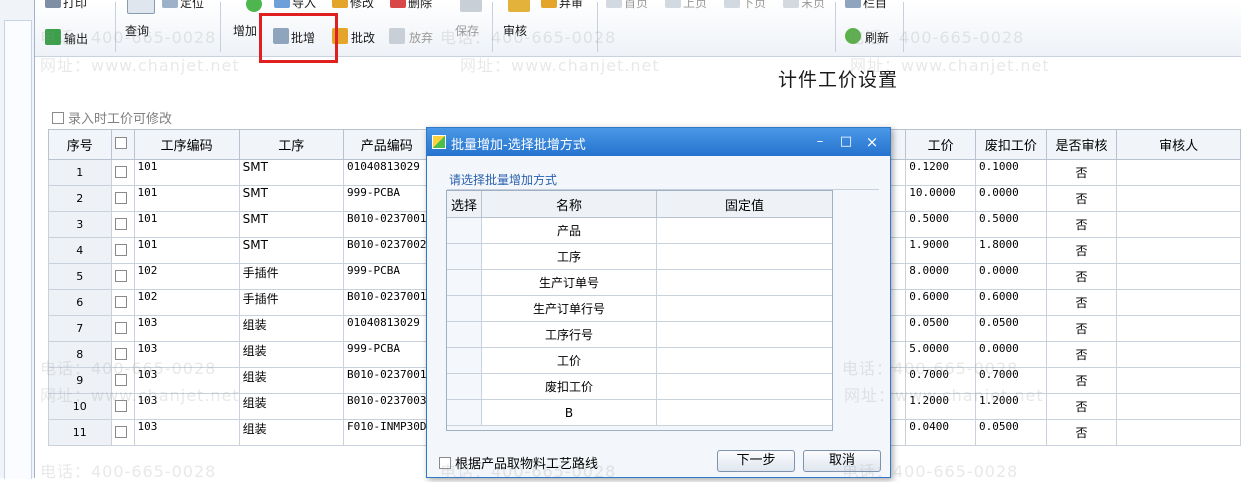 Image resolution: width=1241 pixels, height=482 pixels. What do you see at coordinates (120, 143) in the screenshot?
I see `select-all-checkbox` at bounding box center [120, 143].